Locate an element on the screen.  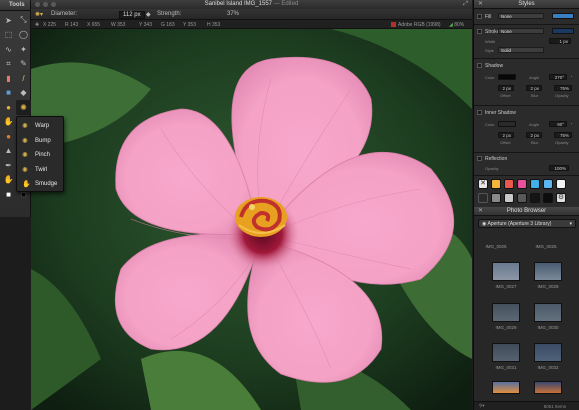
close-button is located at coordinates (37, 4).